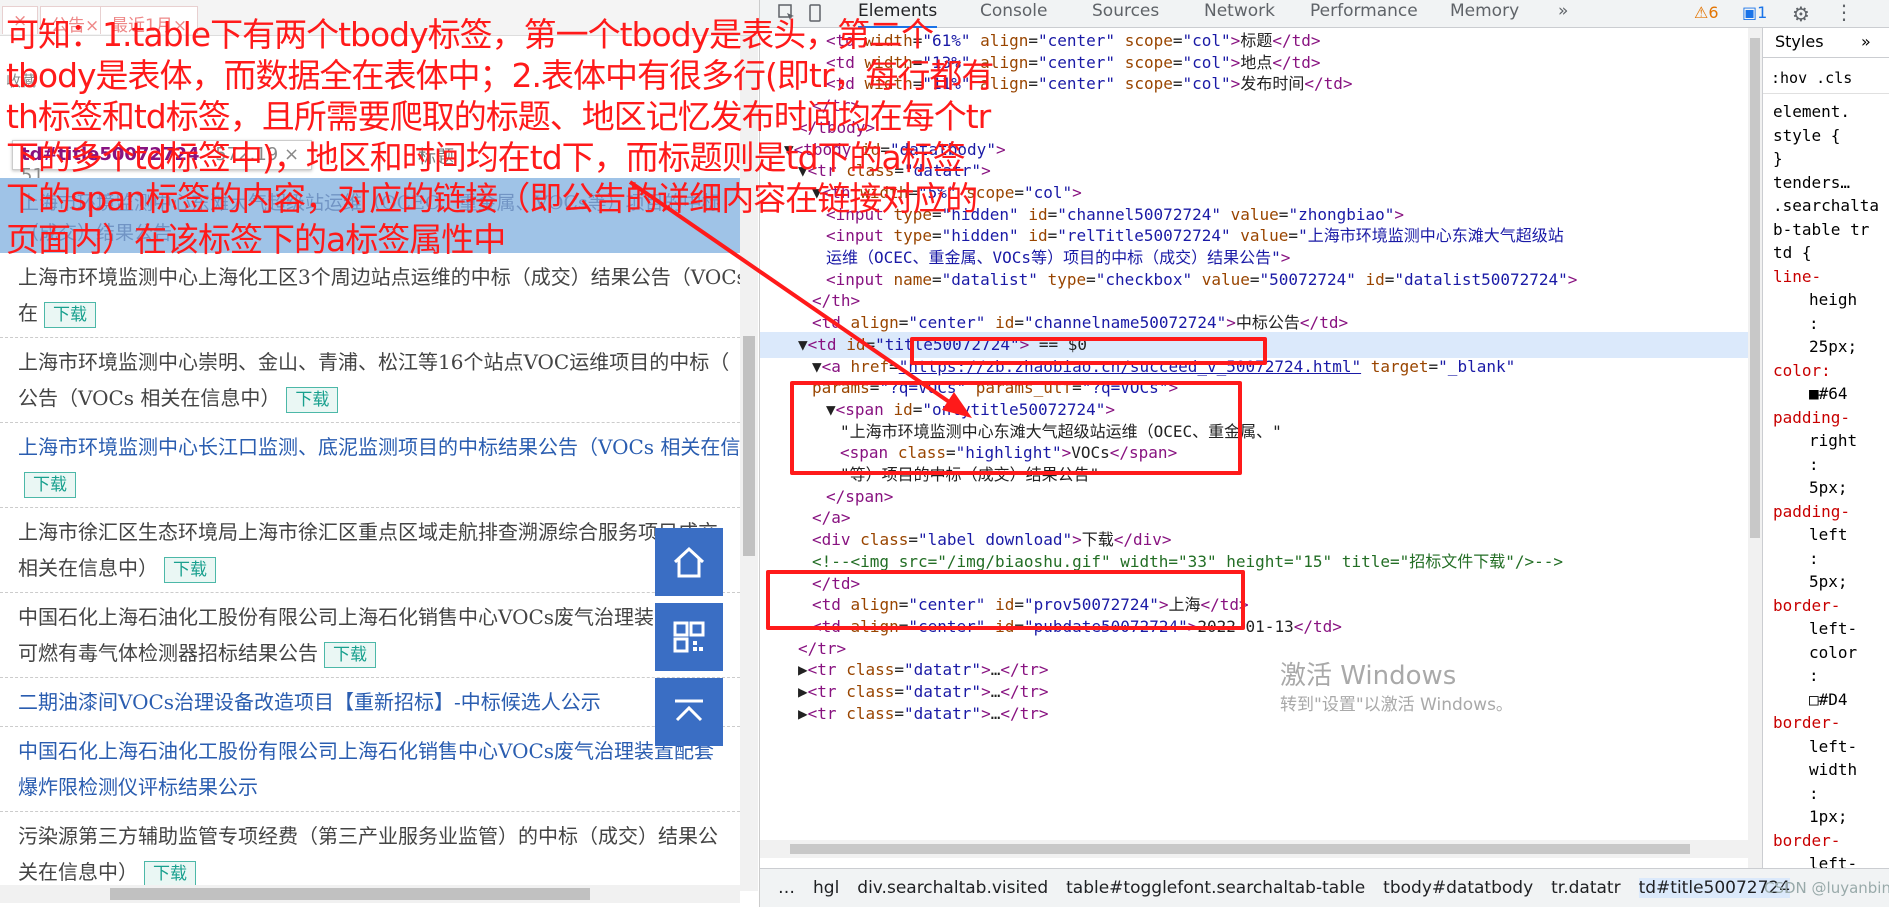 This screenshot has height=907, width=1889. Describe the element at coordinates (800, 299) in the screenshot. I see `annotation-arrow` at that location.